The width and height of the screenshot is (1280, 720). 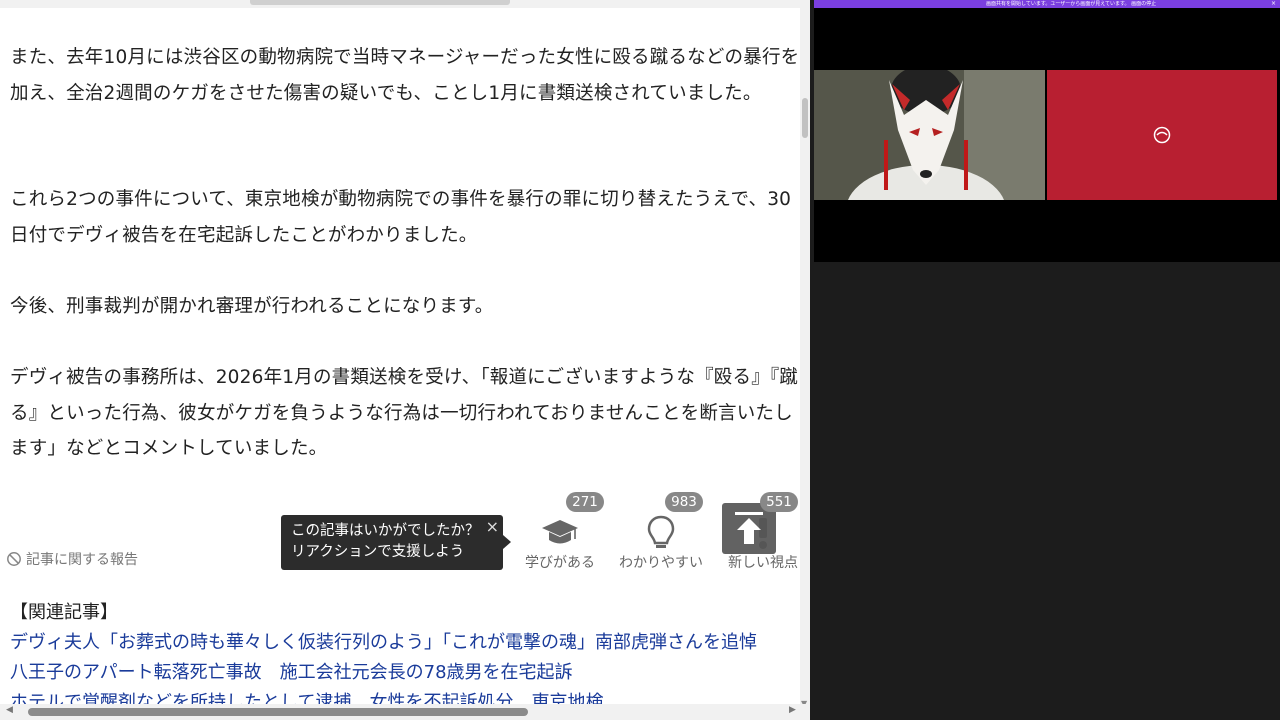 I want to click on reaction-clear-label: わかりやすい, so click(x=661, y=563).